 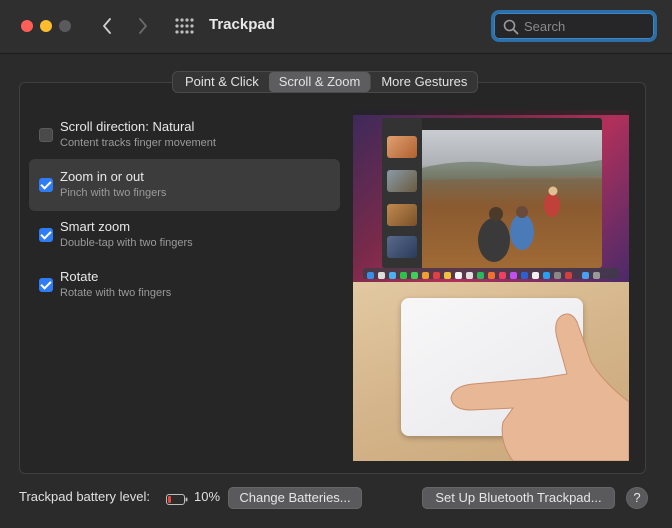 I want to click on preview-dock, so click(x=491, y=273).